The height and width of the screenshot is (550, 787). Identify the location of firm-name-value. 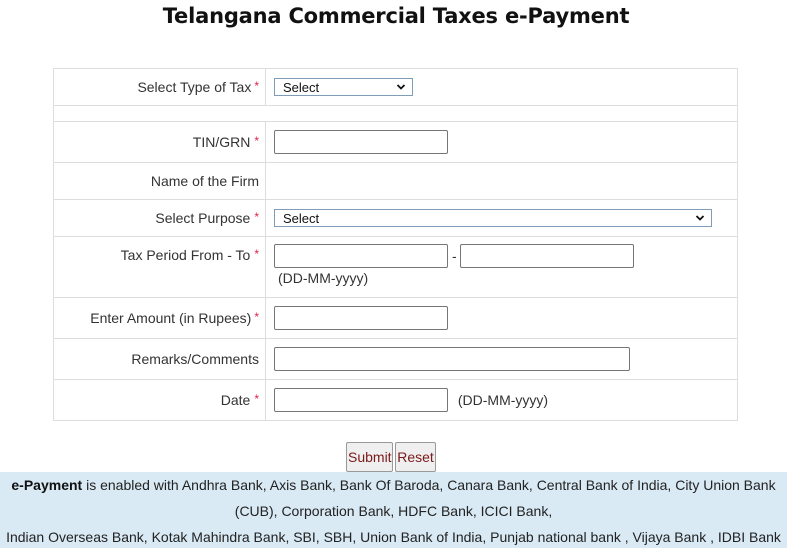
(501, 181).